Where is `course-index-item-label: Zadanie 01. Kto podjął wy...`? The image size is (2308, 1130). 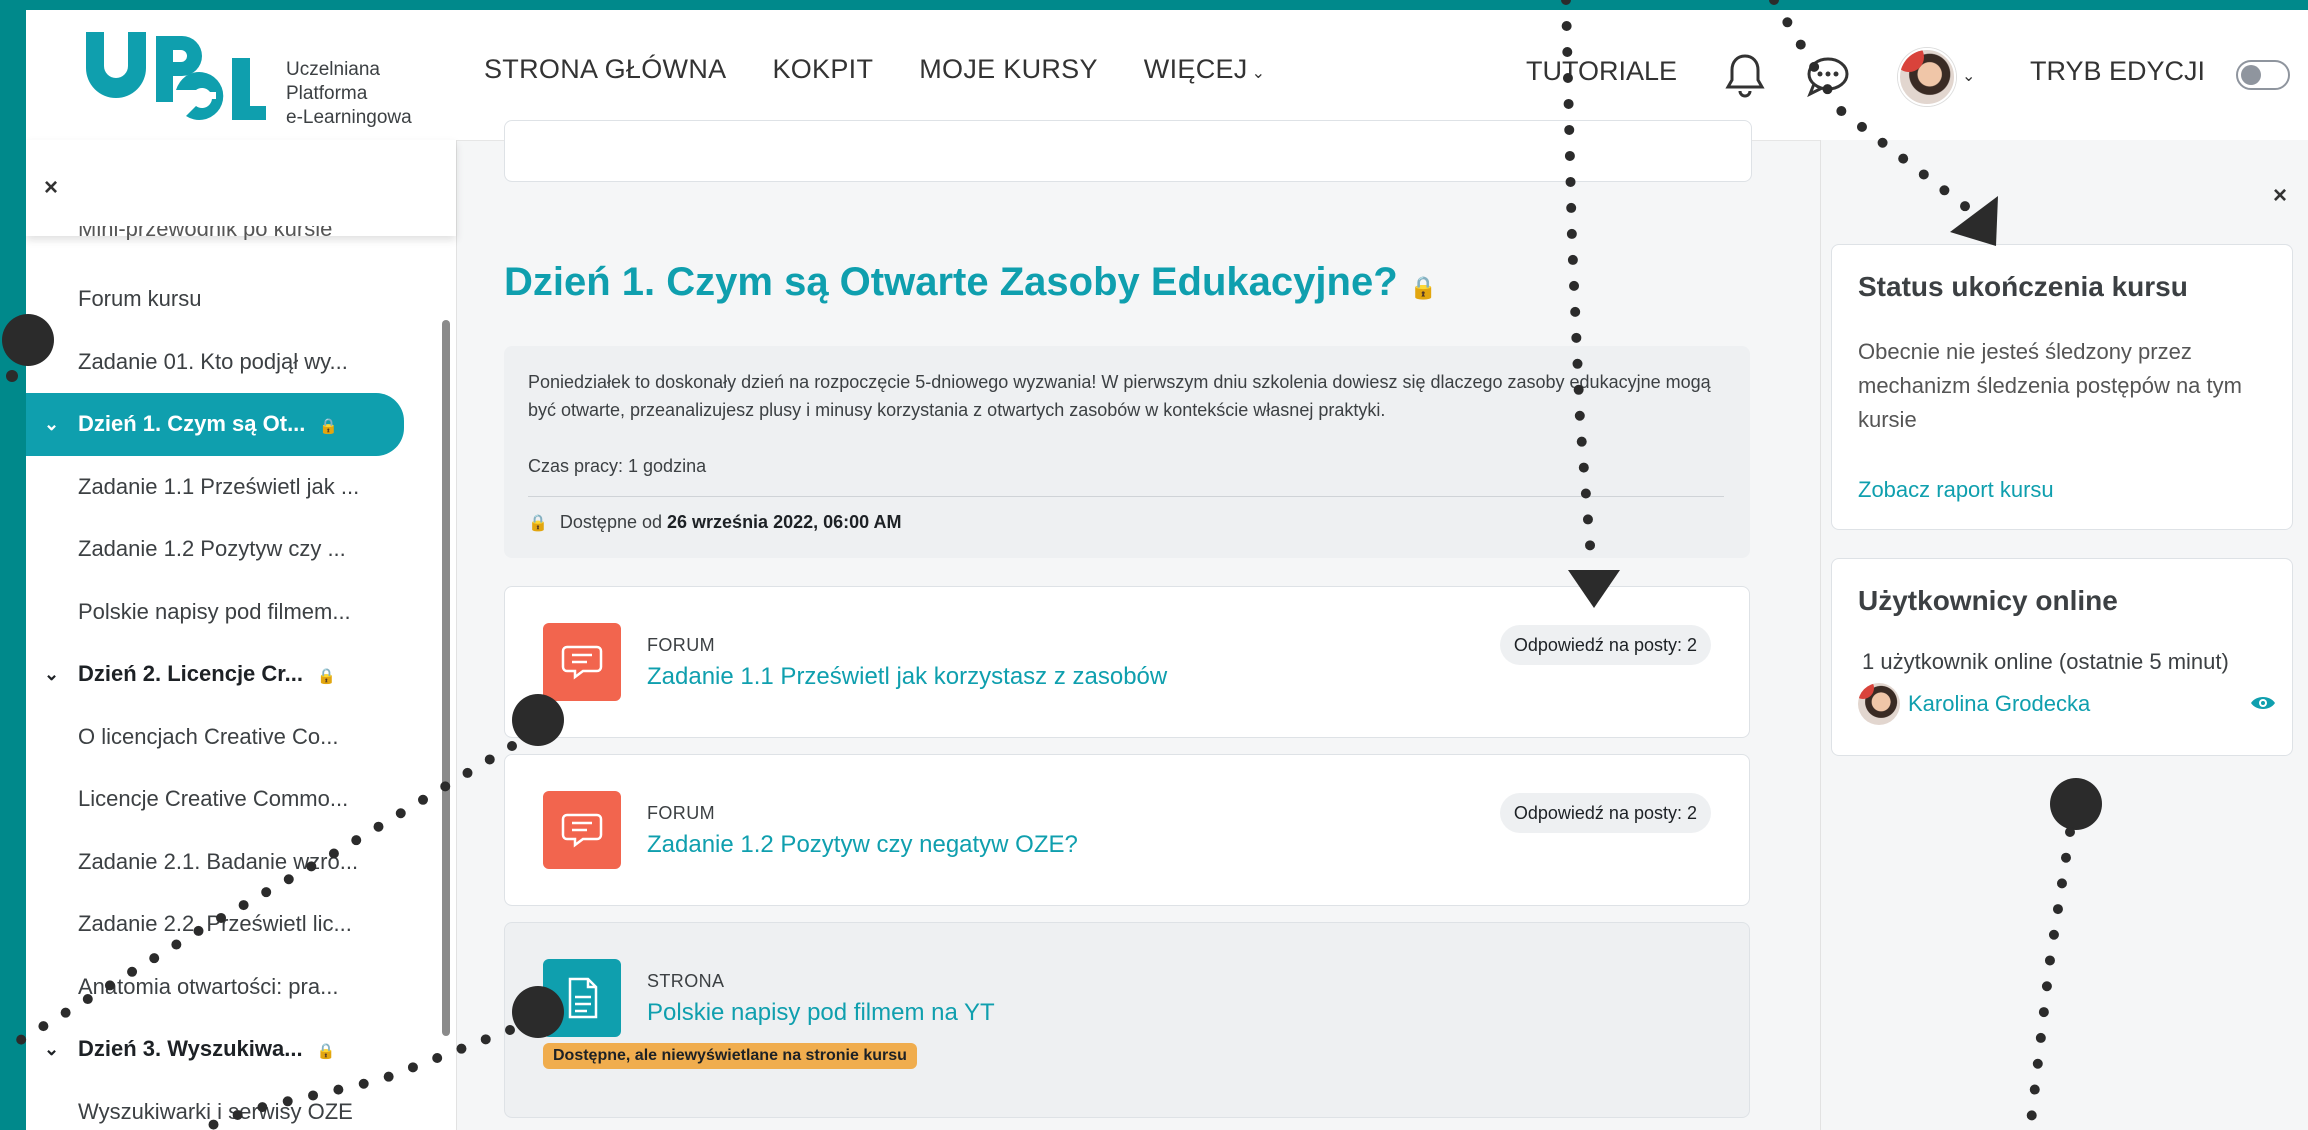
course-index-item-label: Zadanie 01. Kto podjął wy... is located at coordinates (213, 361).